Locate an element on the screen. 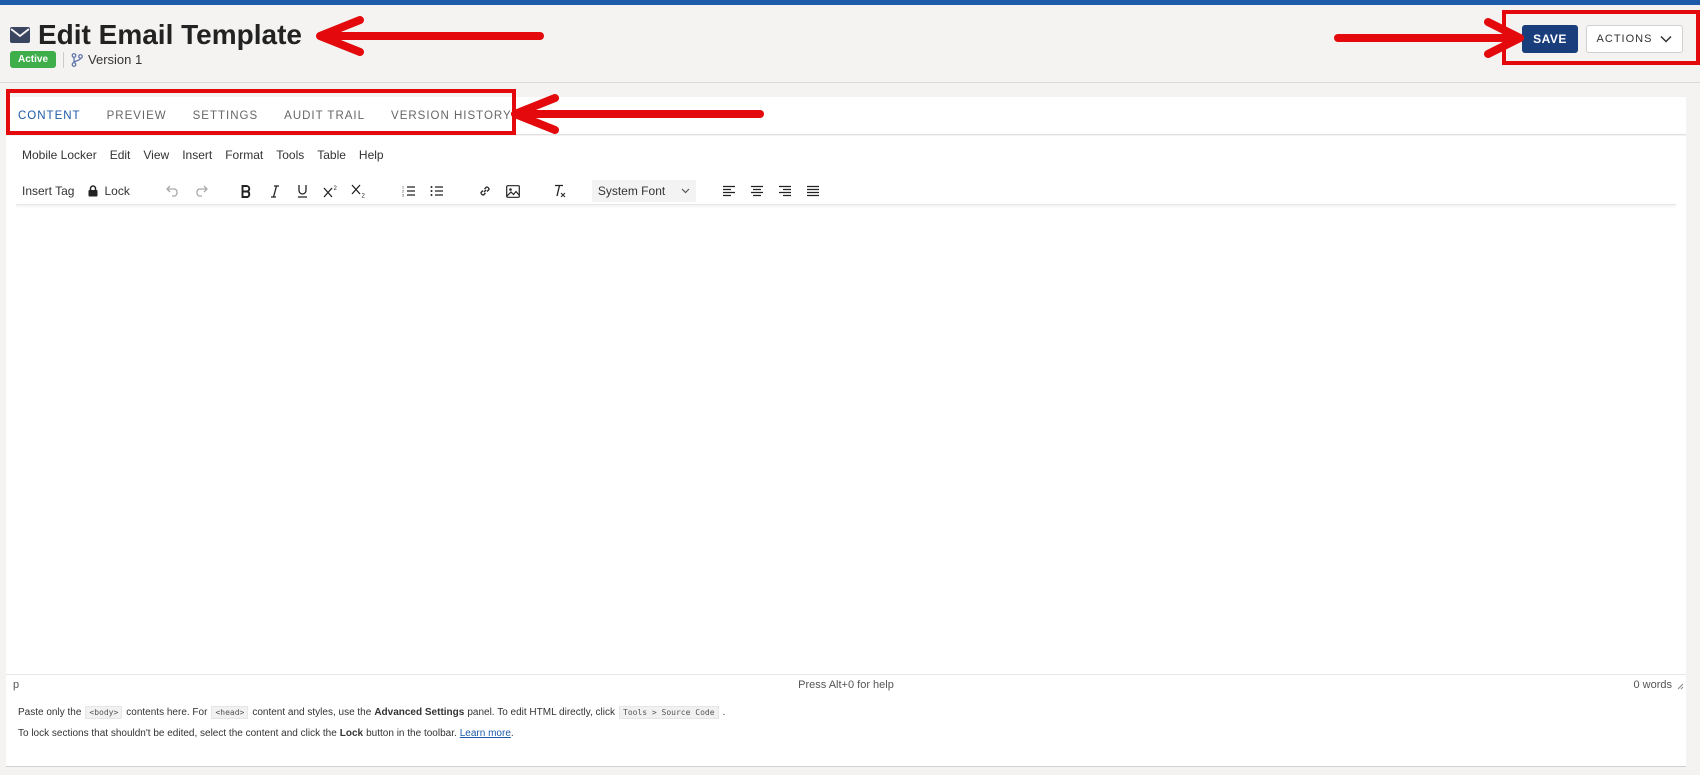 This screenshot has width=1700, height=775. font-family-value: System Font is located at coordinates (631, 191).